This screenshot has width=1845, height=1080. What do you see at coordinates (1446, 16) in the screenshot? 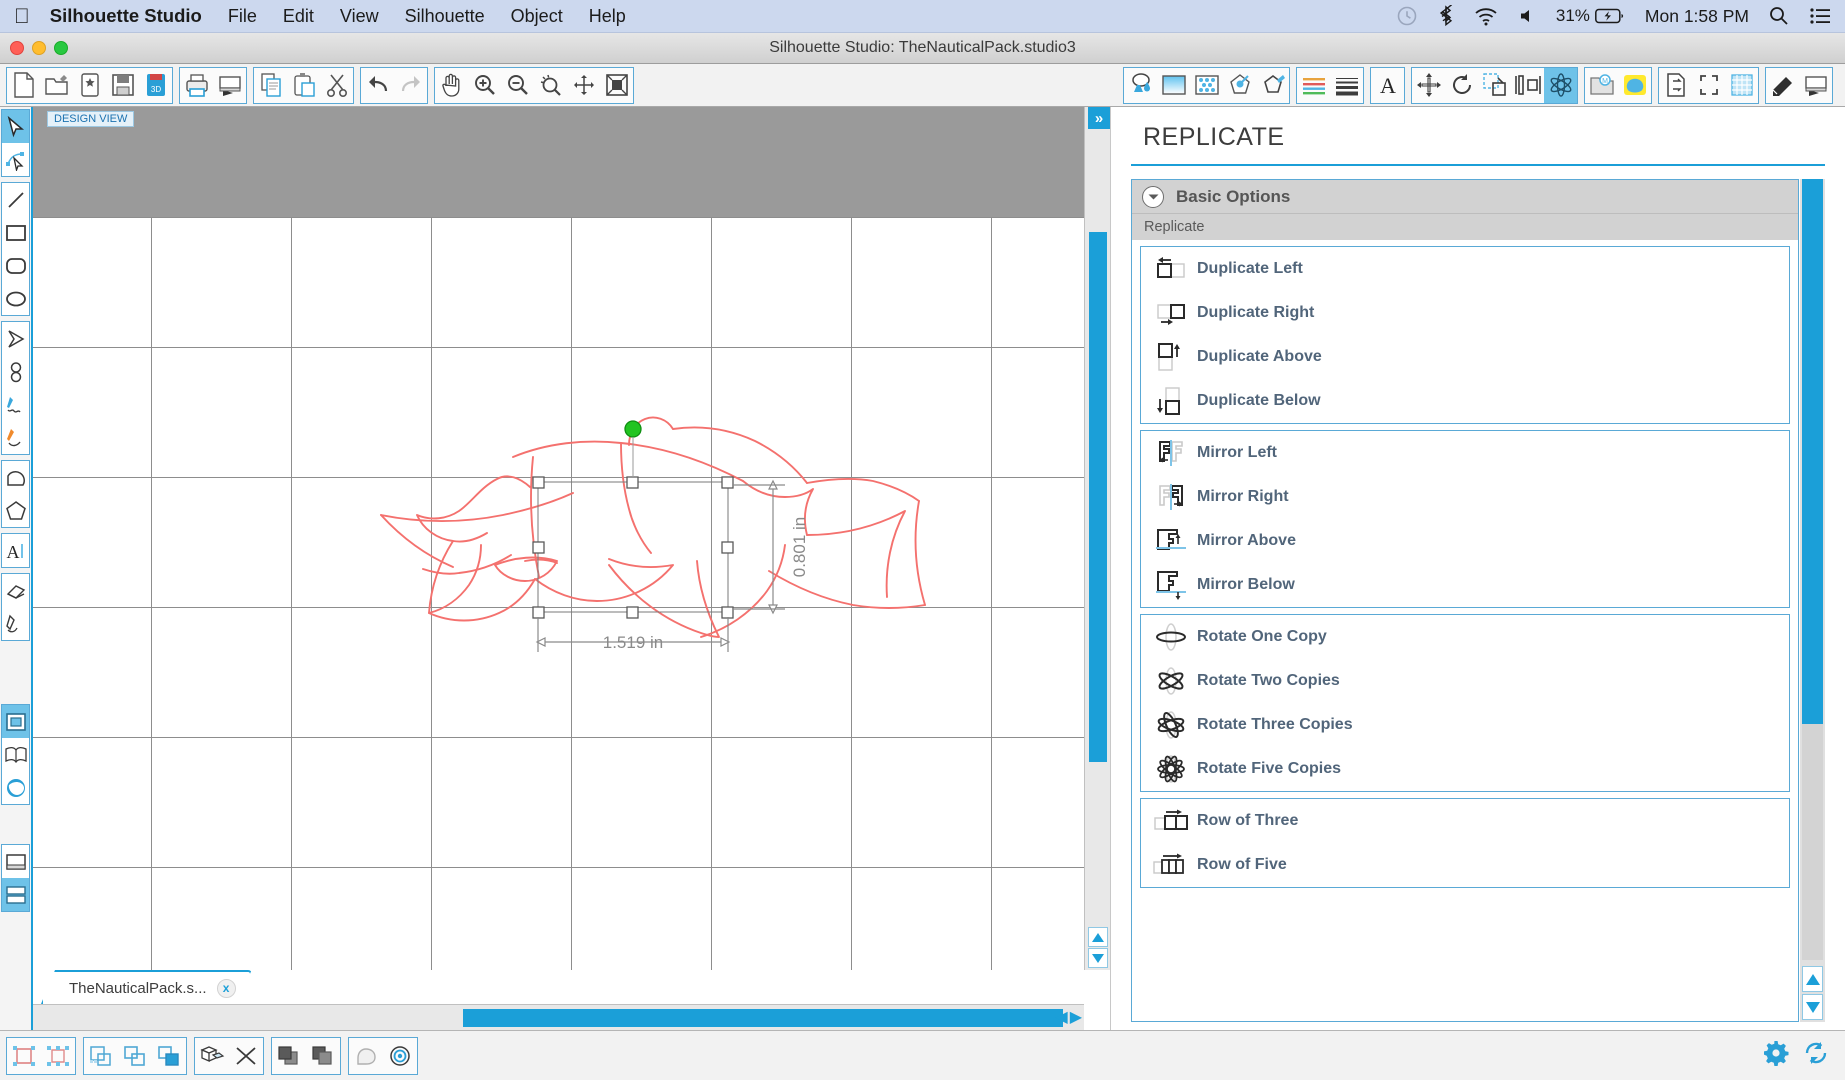
I see `bluetooth-icon` at bounding box center [1446, 16].